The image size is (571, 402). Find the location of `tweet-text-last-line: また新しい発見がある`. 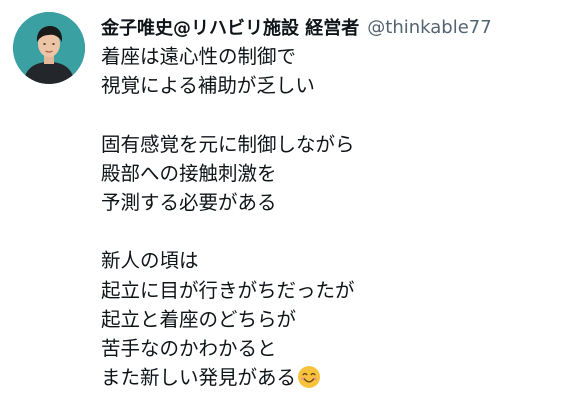

tweet-text-last-line: また新しい発見がある is located at coordinates (331, 377).